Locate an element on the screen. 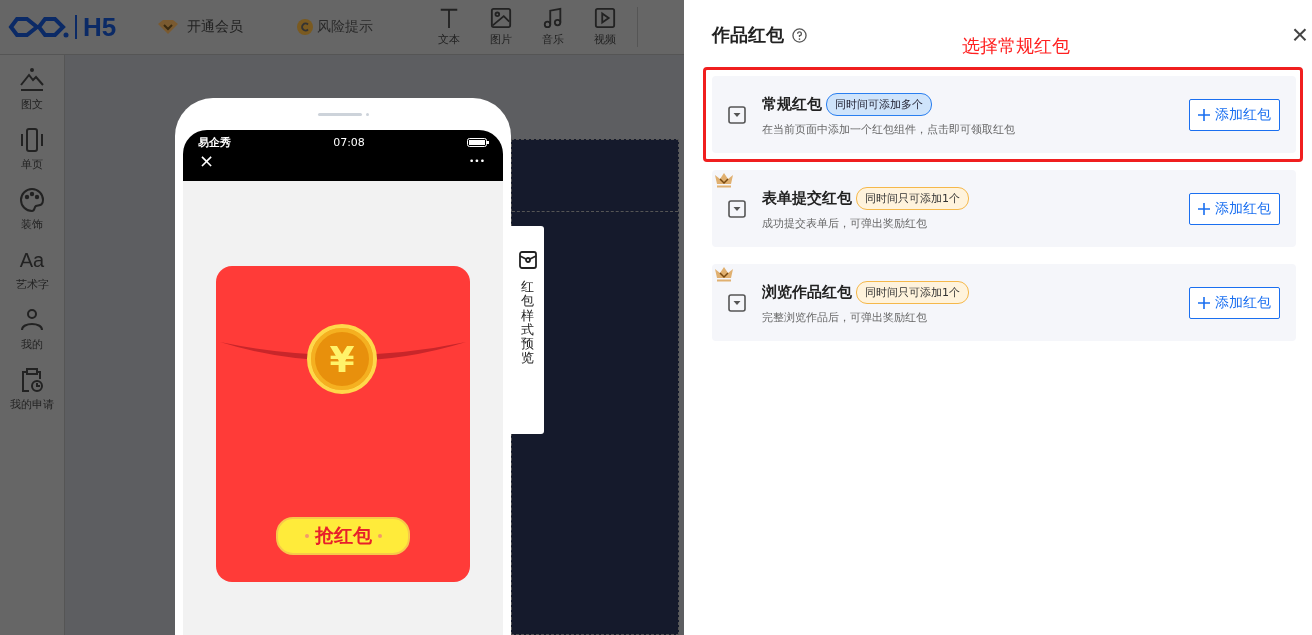 Image resolution: width=1312 pixels, height=635 pixels. coin-icon is located at coordinates (305, 27).